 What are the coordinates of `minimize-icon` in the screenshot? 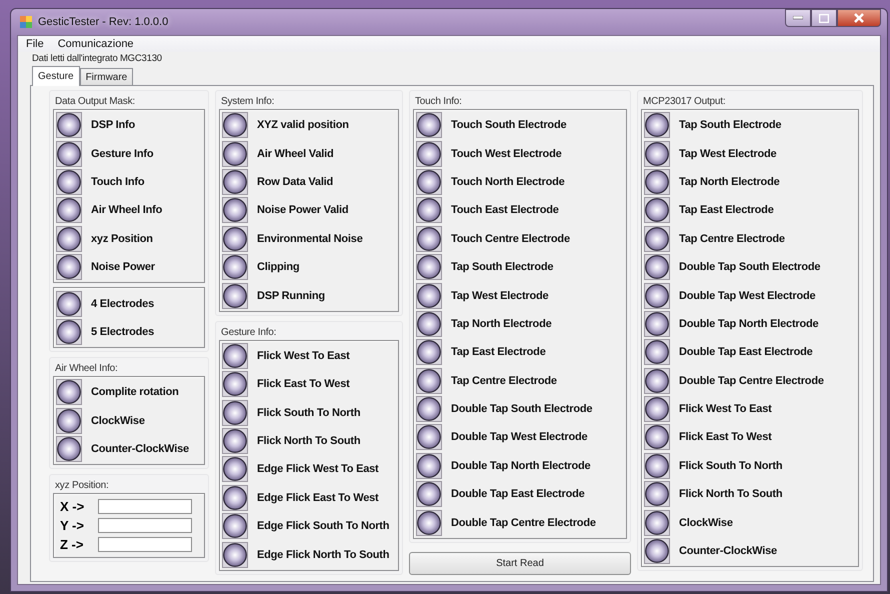 It's located at (798, 18).